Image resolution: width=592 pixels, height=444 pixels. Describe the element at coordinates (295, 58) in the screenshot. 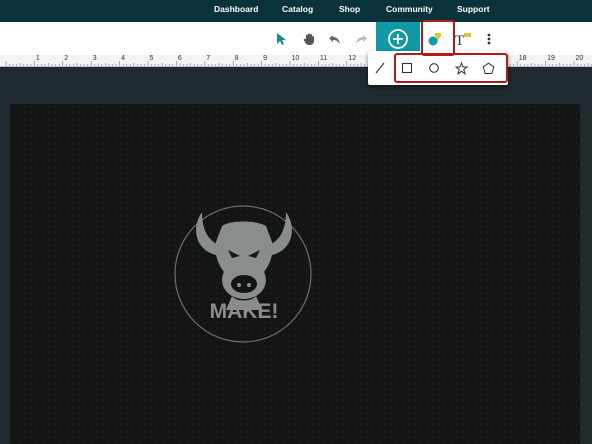

I see `ruler-label: 10` at that location.